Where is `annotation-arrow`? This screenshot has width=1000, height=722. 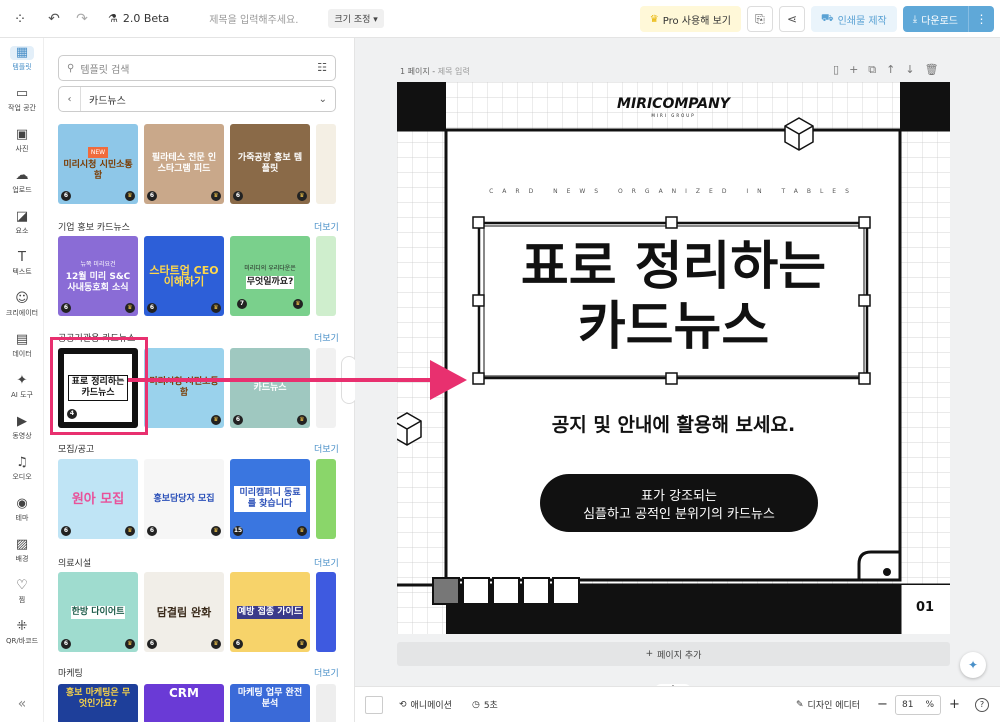 annotation-arrow is located at coordinates (297, 380).